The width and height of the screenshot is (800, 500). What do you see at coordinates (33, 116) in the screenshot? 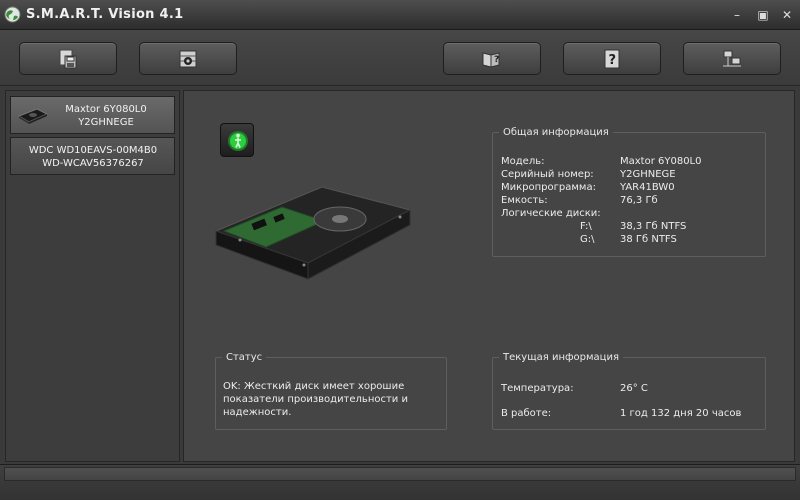
I see `hdd-icon` at bounding box center [33, 116].